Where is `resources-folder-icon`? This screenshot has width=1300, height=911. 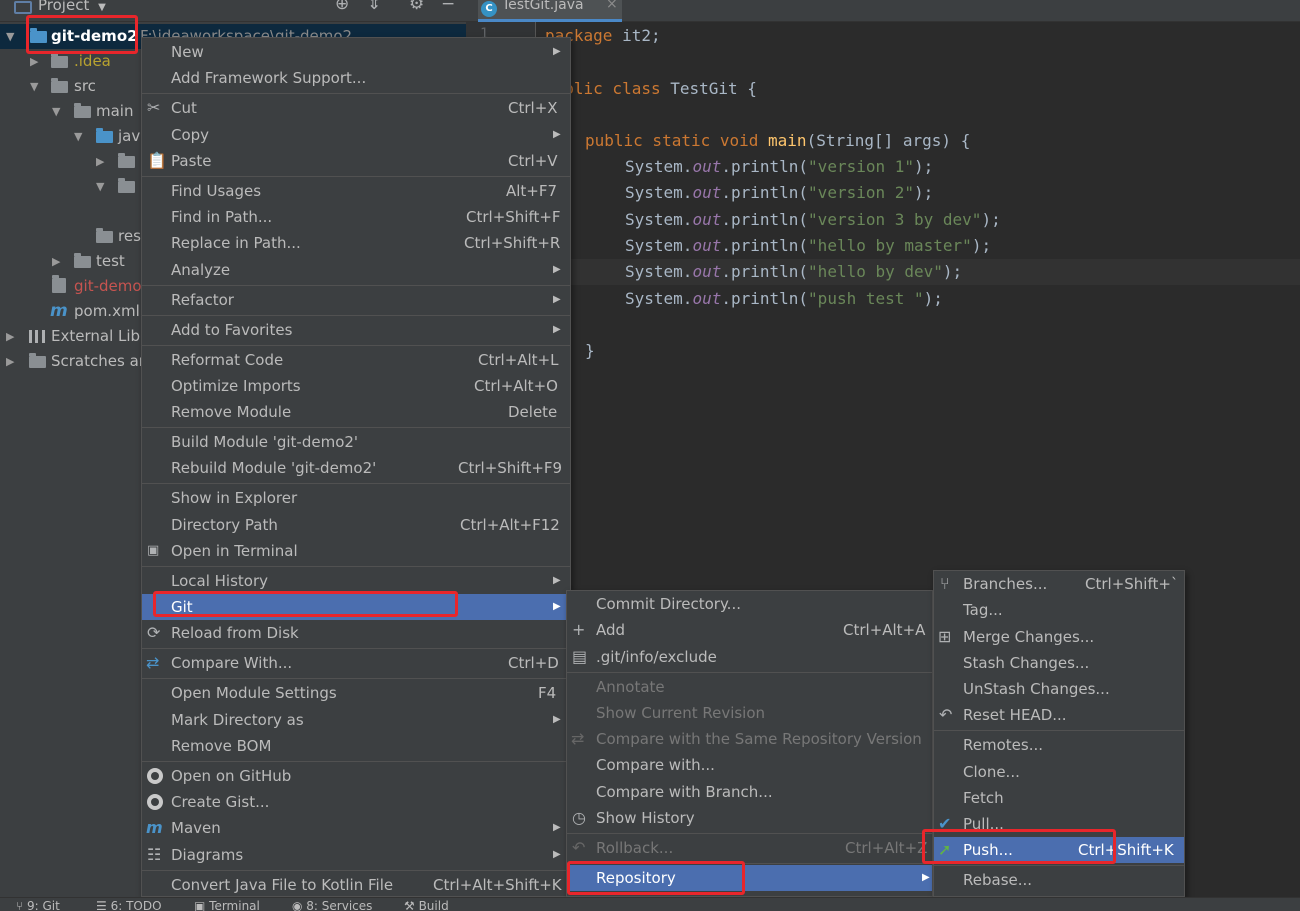 resources-folder-icon is located at coordinates (104, 235).